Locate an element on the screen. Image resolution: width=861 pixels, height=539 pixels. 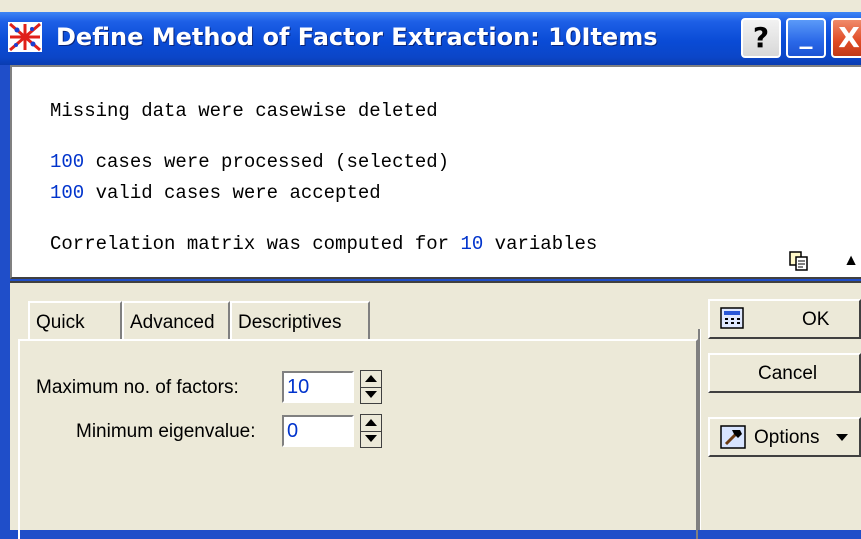
output-line-accepted: 100 valid cases were accepted is located at coordinates (215, 193).